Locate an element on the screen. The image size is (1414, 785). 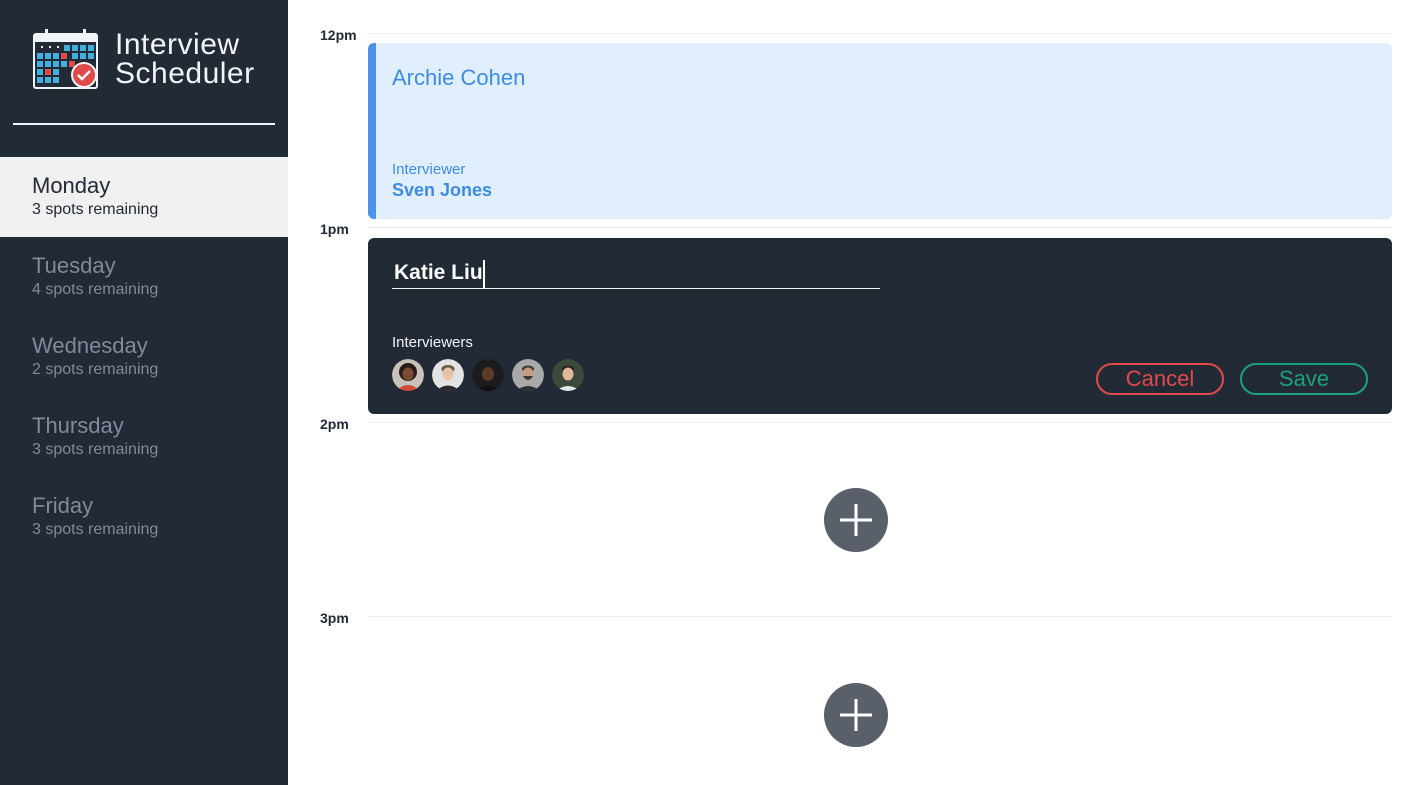
day-name: Tuesday is located at coordinates (74, 265).